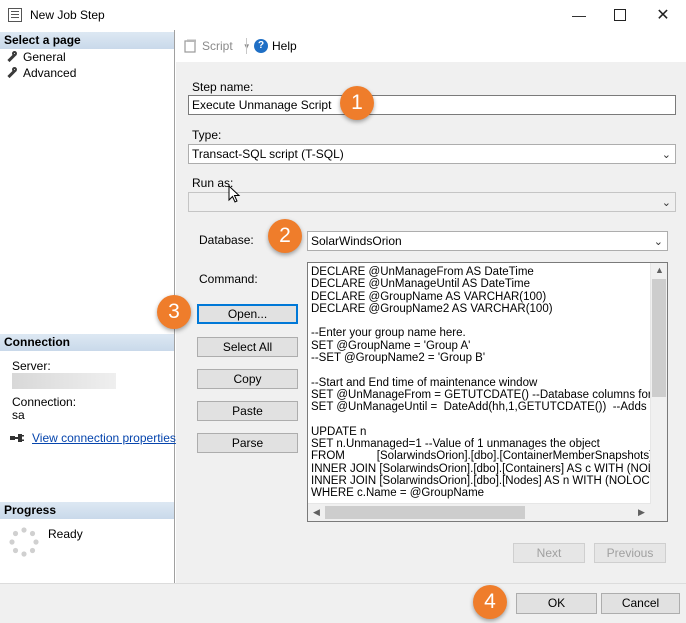 This screenshot has width=686, height=623. I want to click on horizontal-scrollbar: ◀ ▶, so click(479, 512).